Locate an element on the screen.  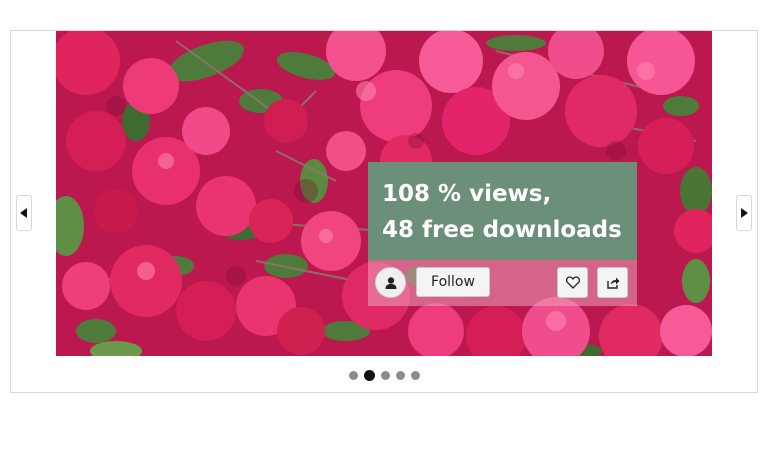
share-icon is located at coordinates (612, 283).